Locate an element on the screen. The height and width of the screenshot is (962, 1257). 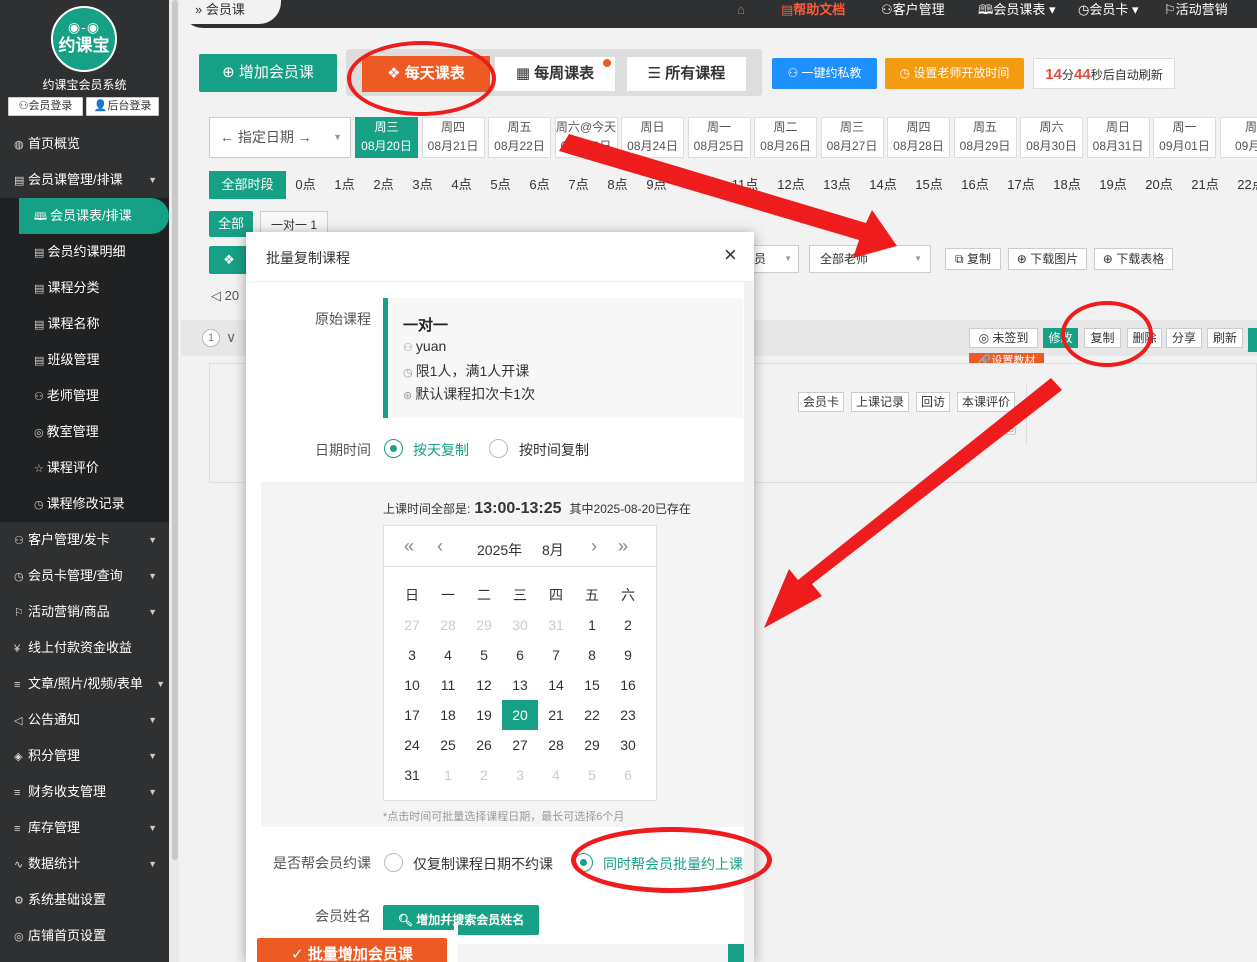
arrow-to-teacher-select is located at coordinates (728, 196).